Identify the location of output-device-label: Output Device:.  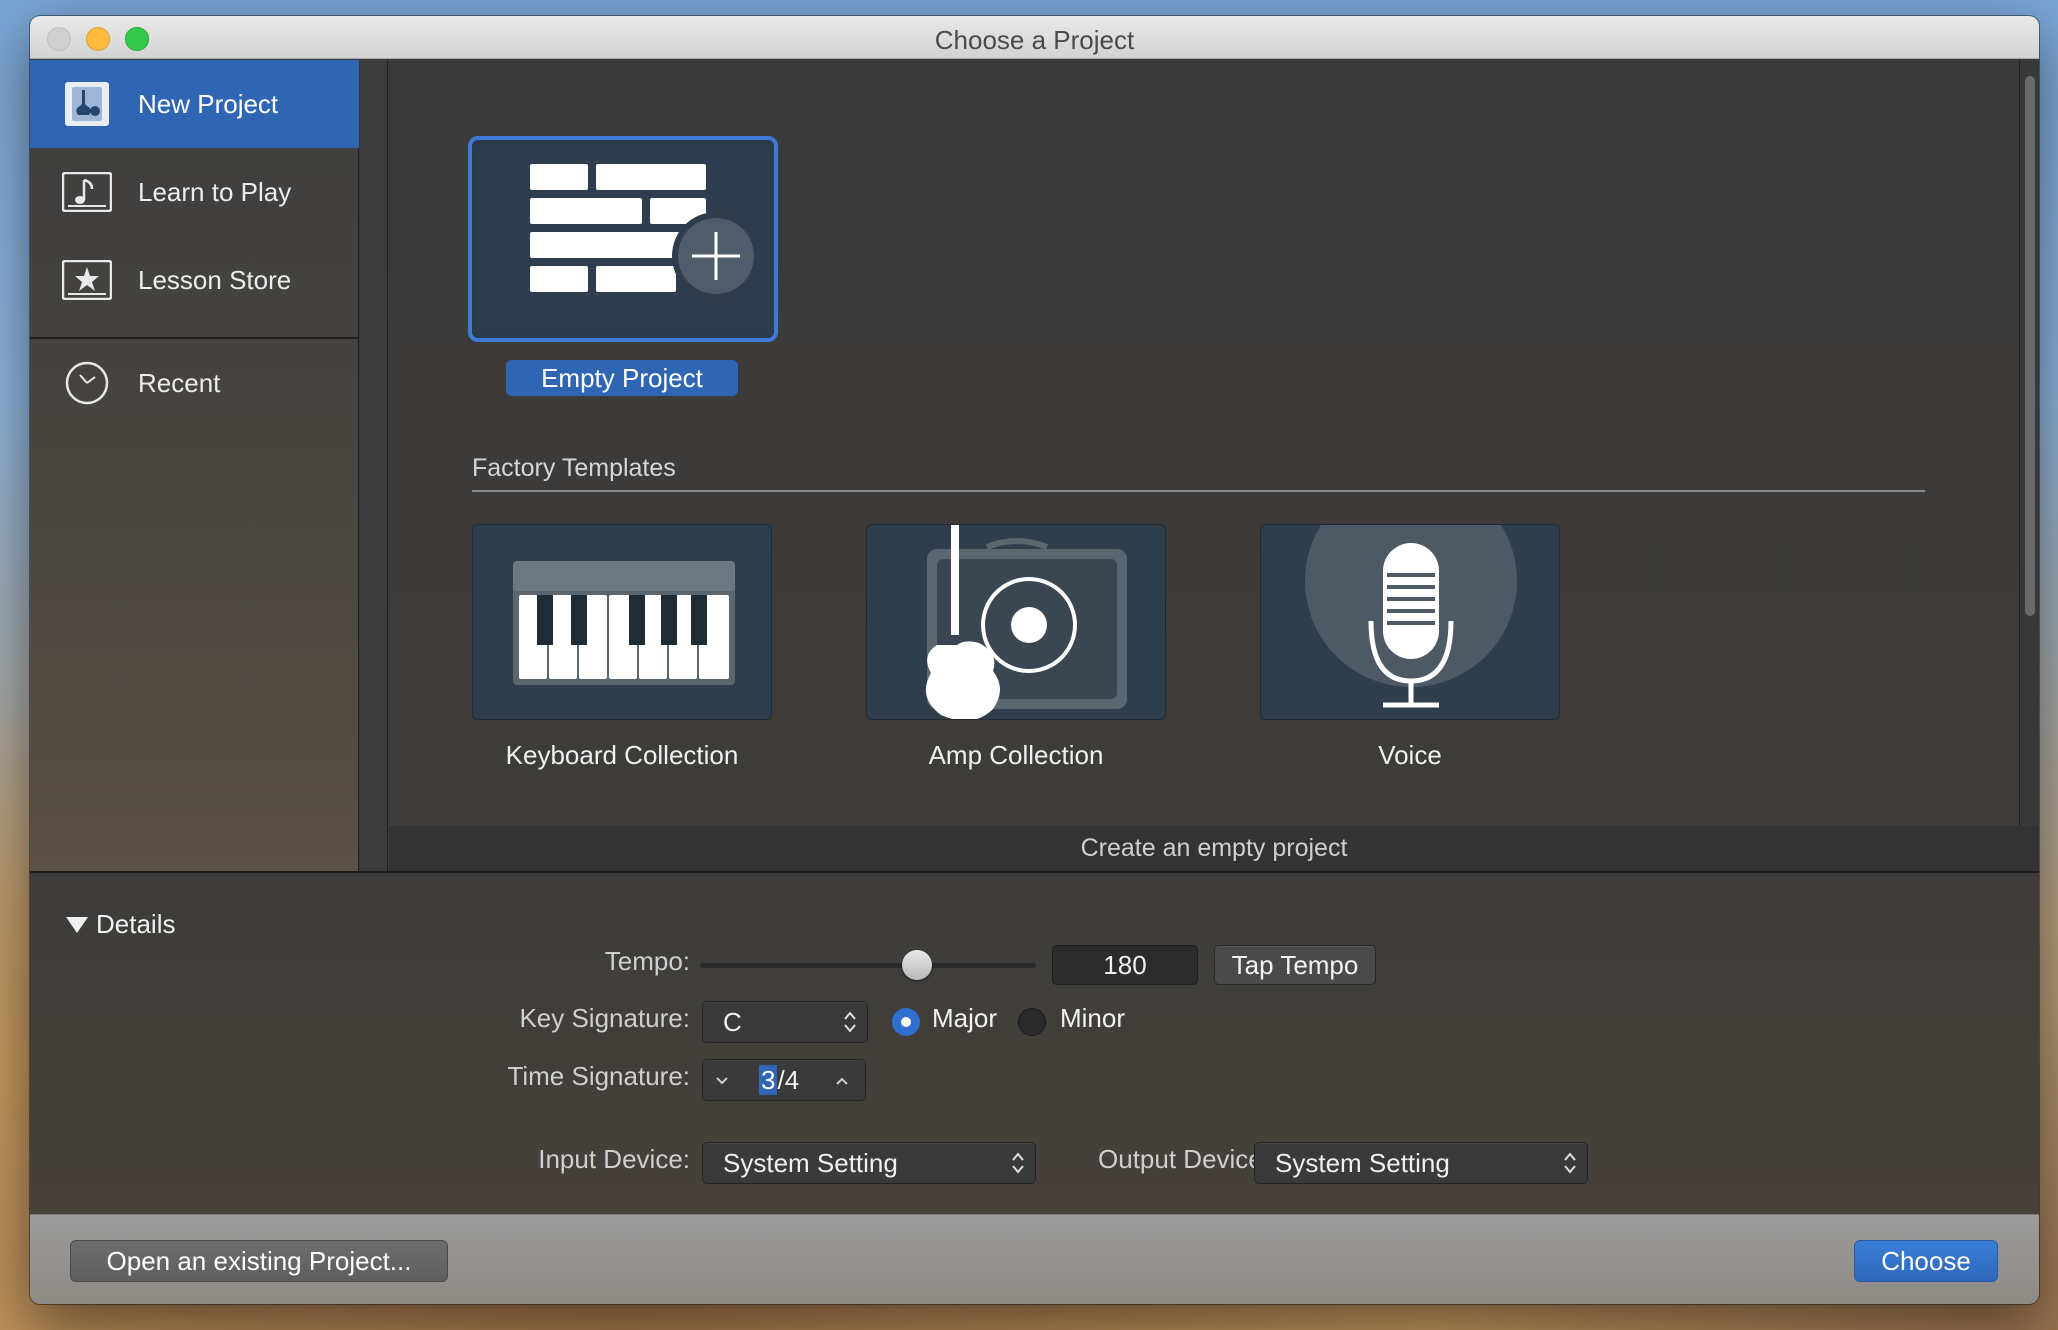
(1184, 1159).